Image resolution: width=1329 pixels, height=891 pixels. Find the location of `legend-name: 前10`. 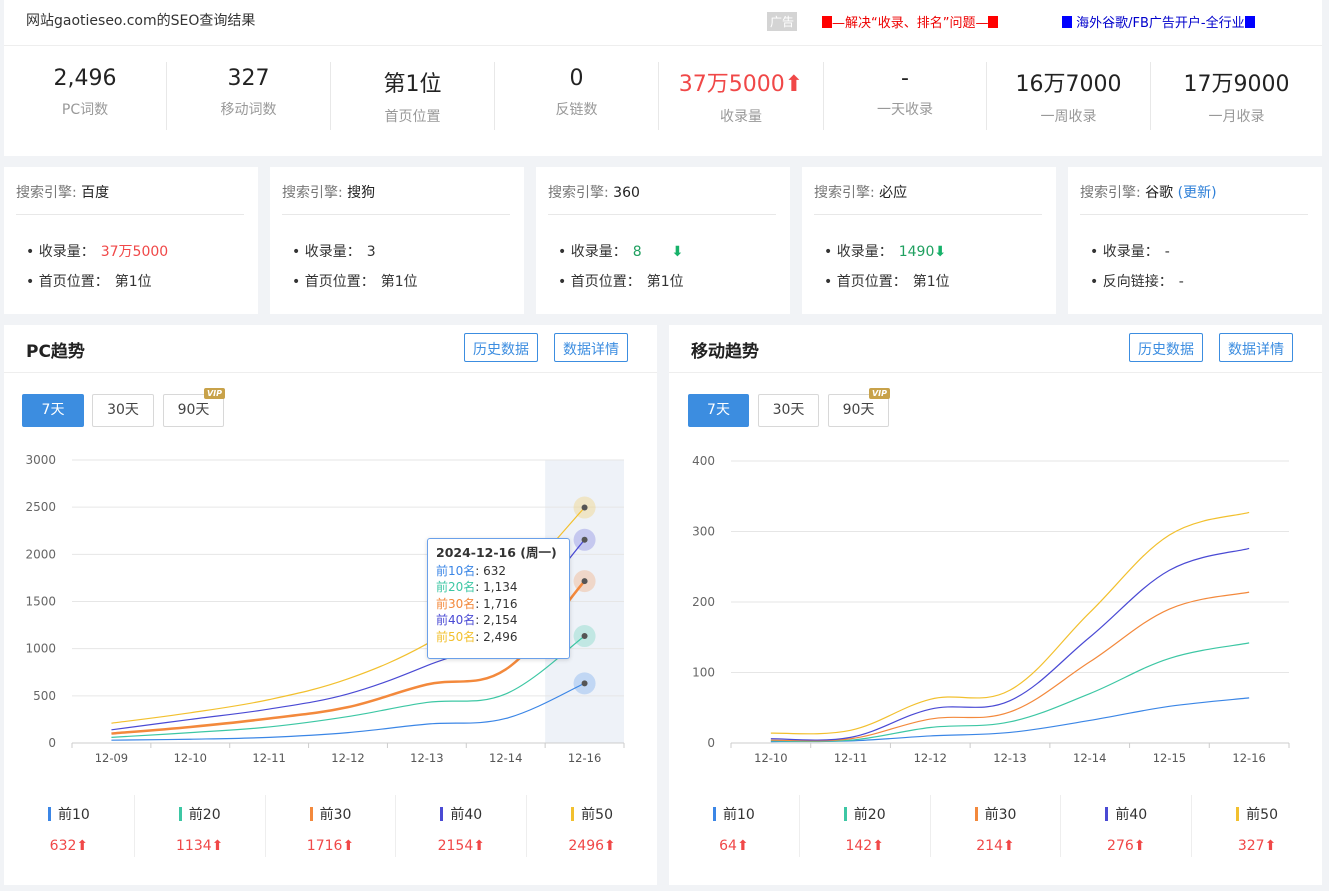

legend-name: 前10 is located at coordinates (734, 814).